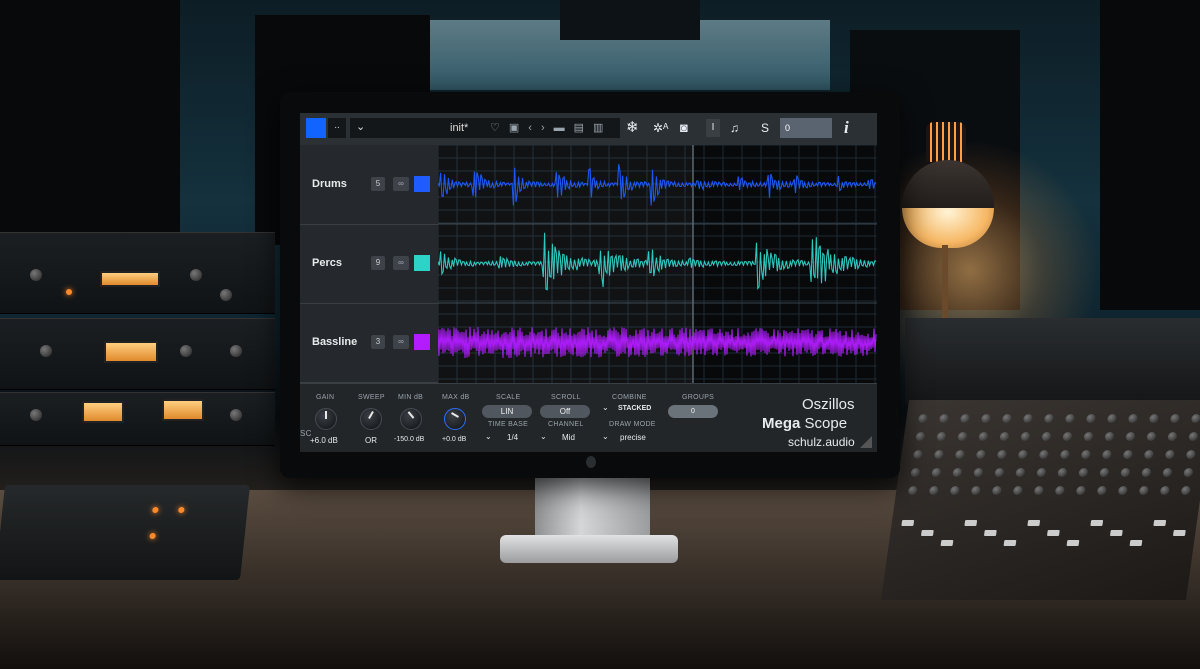 This screenshot has height=669, width=1200. Describe the element at coordinates (866, 442) in the screenshot. I see `resize-handle-icon` at that location.